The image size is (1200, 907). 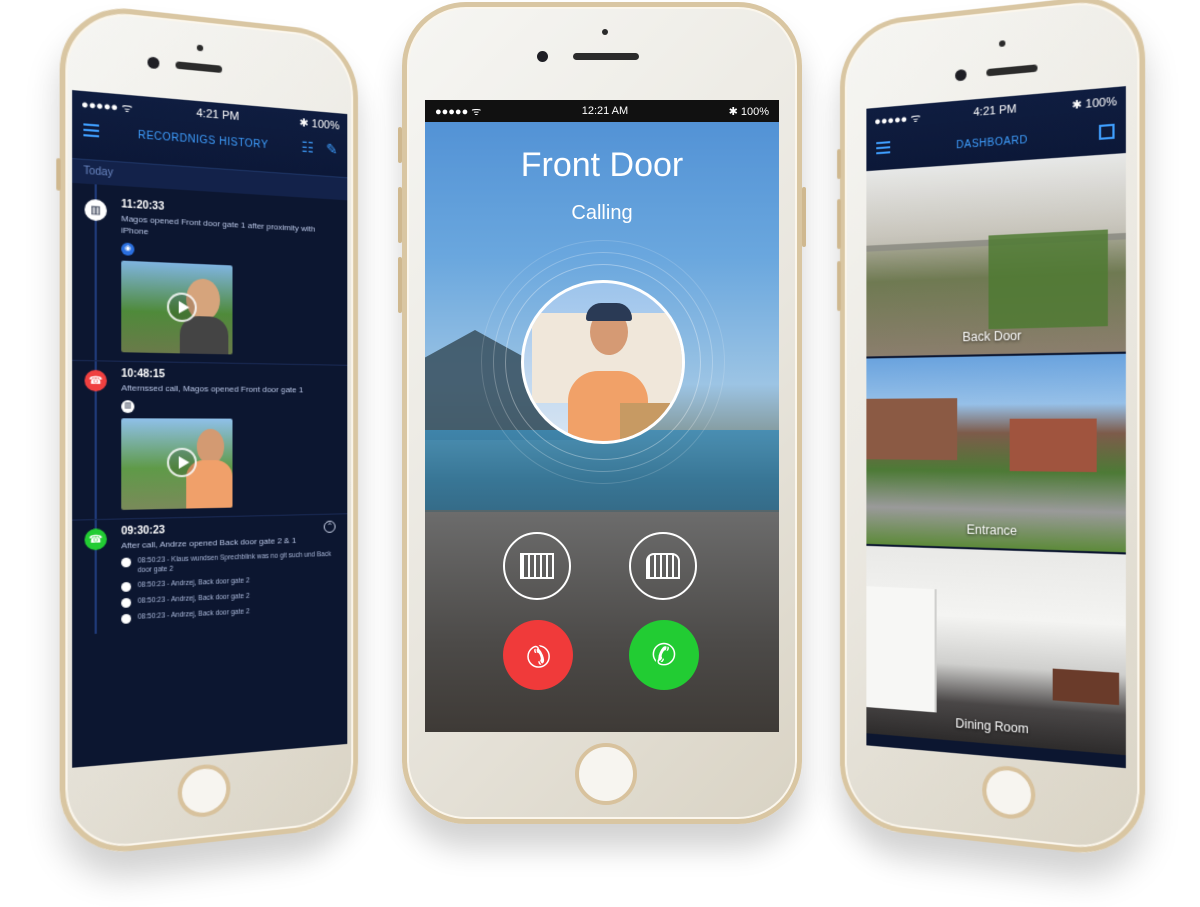 I want to click on camera-tile-back-door: Back Door, so click(x=996, y=256).